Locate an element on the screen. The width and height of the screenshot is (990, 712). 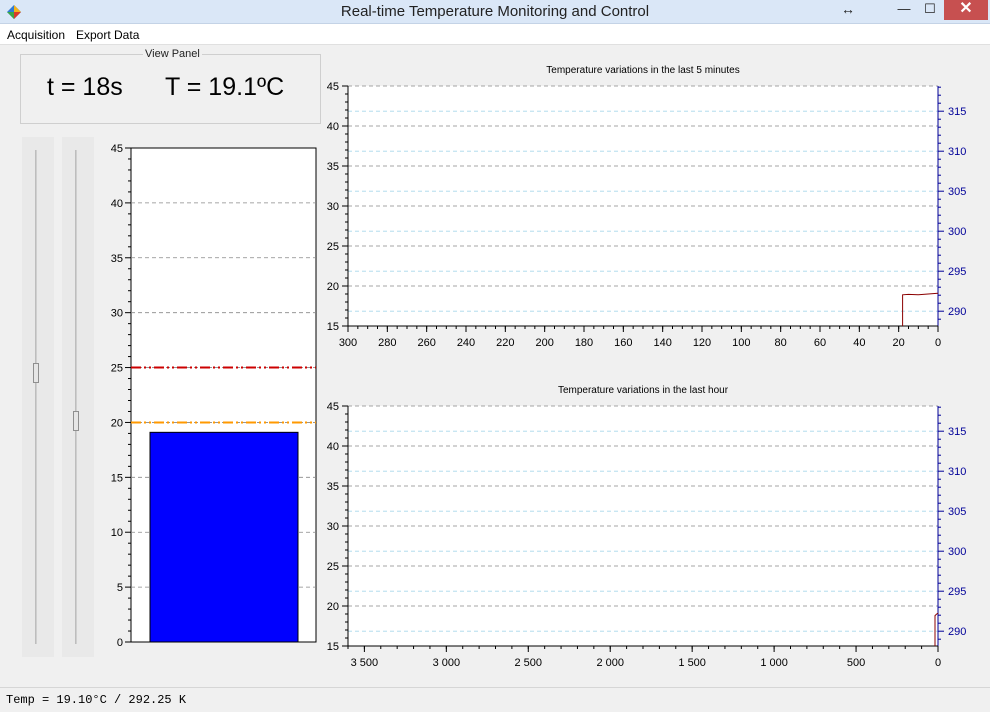
upper-setpoint-slider is located at coordinates (38, 397).